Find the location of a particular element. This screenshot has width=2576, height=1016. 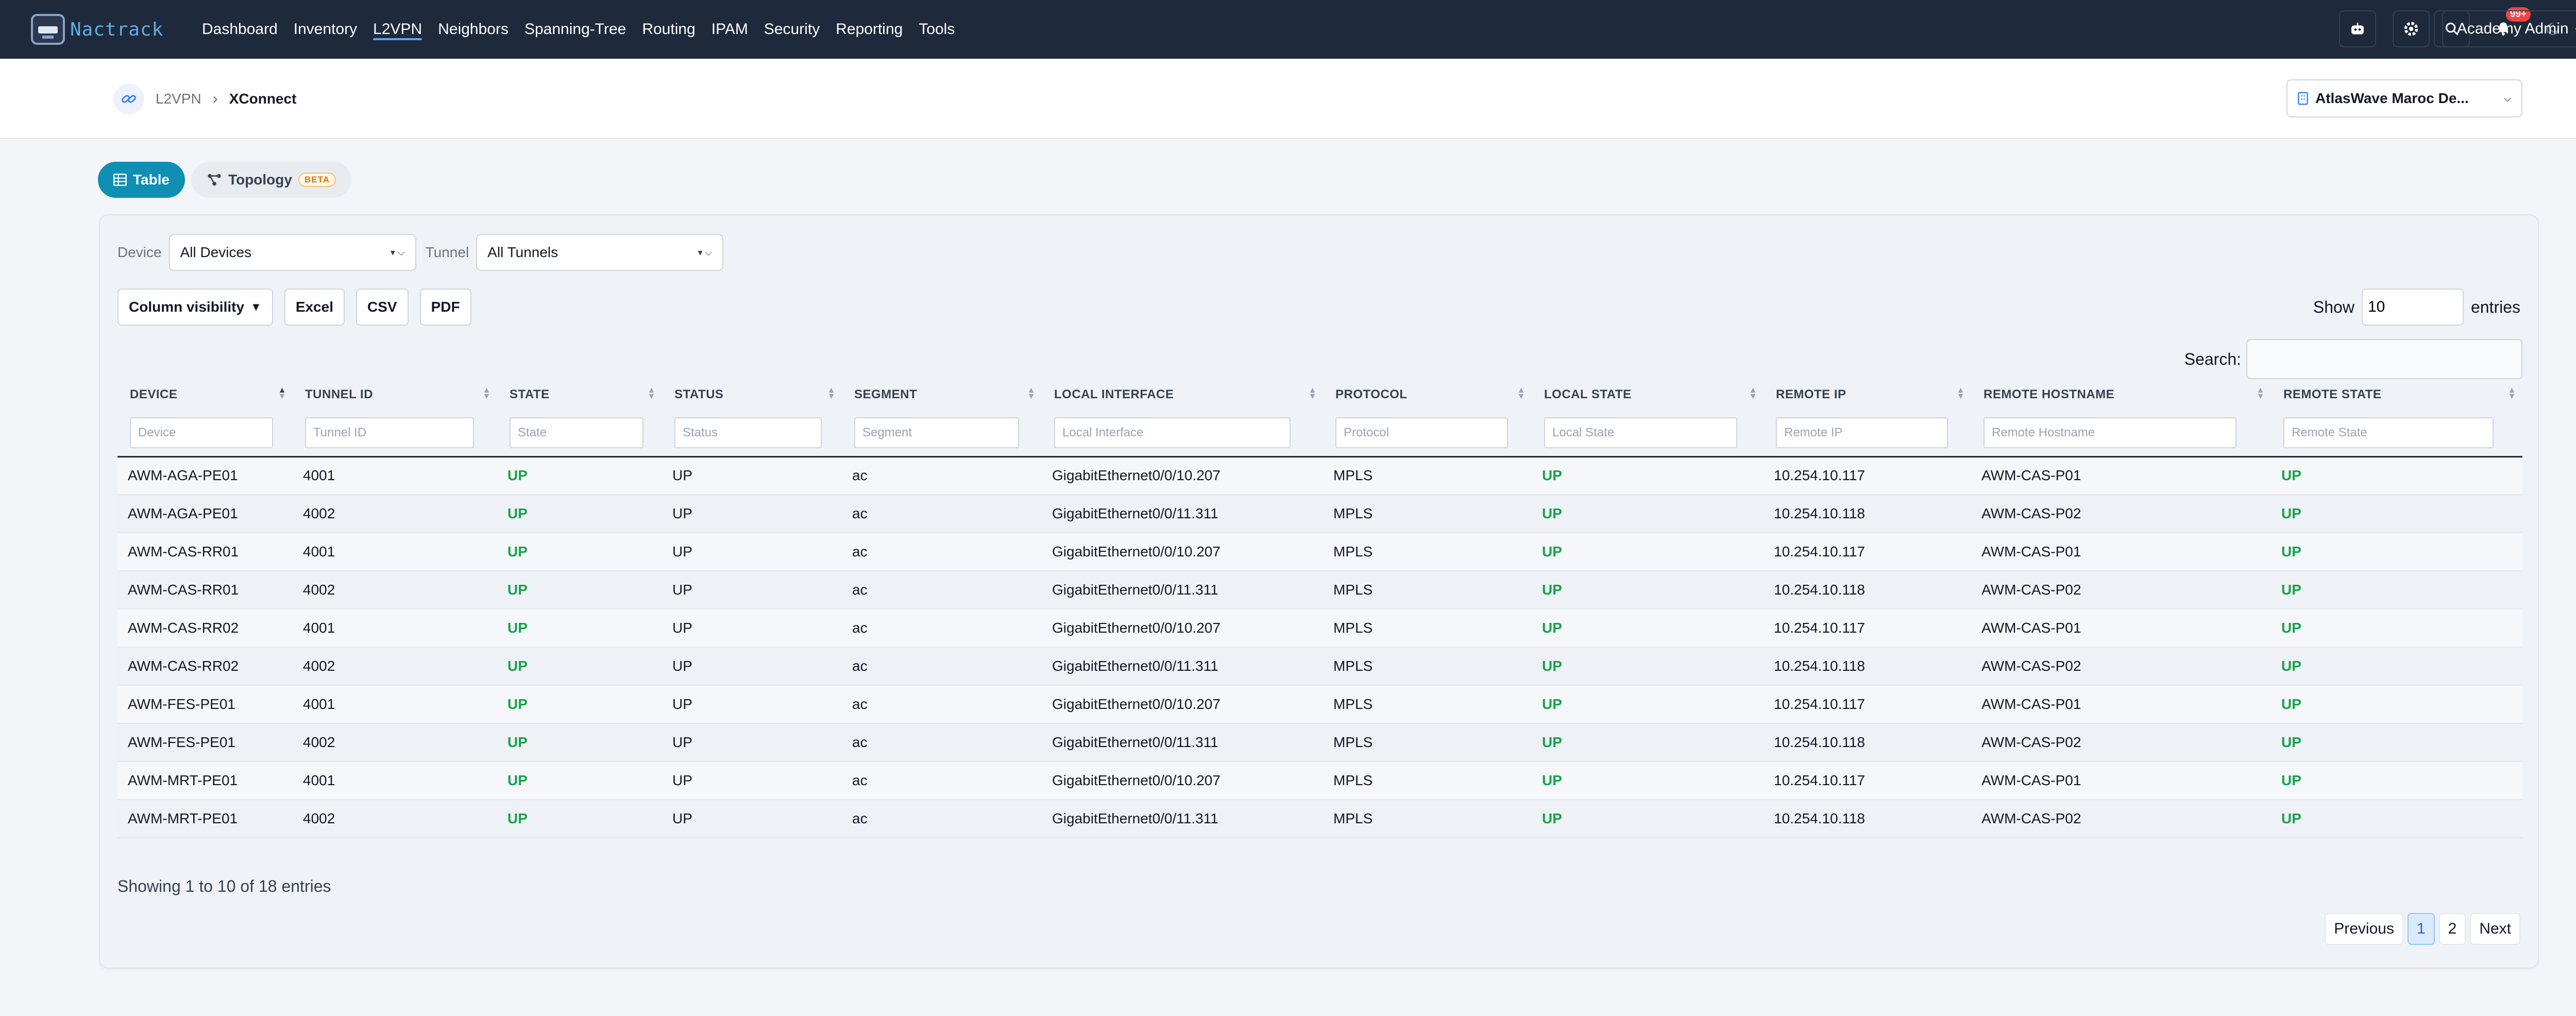

device-filter-select: All Devices ▾ ⌵ is located at coordinates (292, 252).